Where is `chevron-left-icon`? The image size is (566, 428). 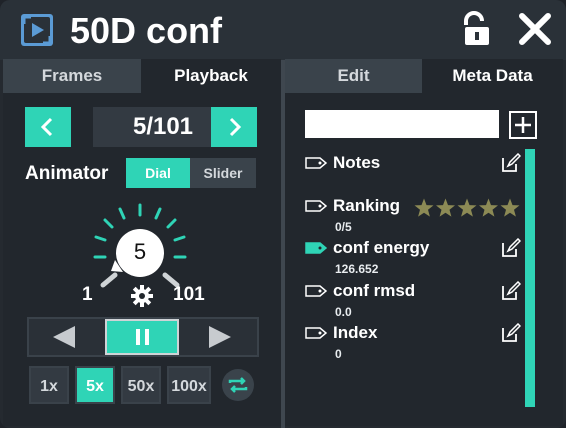 chevron-left-icon is located at coordinates (46, 127).